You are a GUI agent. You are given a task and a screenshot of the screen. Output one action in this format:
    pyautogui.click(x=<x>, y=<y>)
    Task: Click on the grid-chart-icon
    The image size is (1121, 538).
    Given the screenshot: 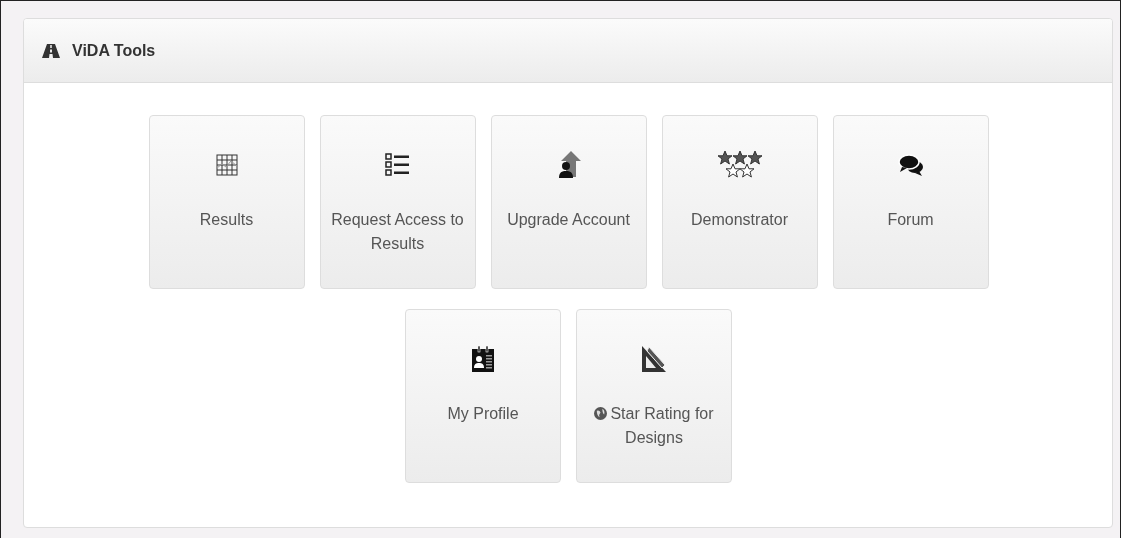 What is the action you would take?
    pyautogui.click(x=226, y=165)
    